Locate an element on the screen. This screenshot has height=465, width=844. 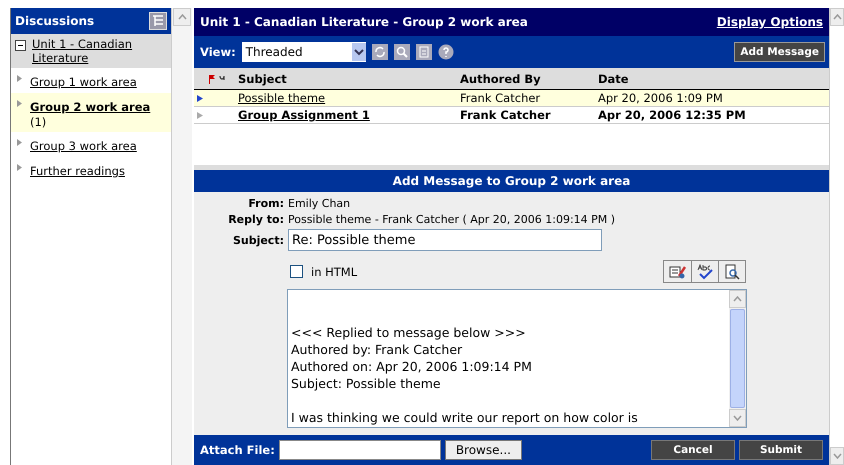
form-title: Add Message to Group 2 work area is located at coordinates (511, 181).